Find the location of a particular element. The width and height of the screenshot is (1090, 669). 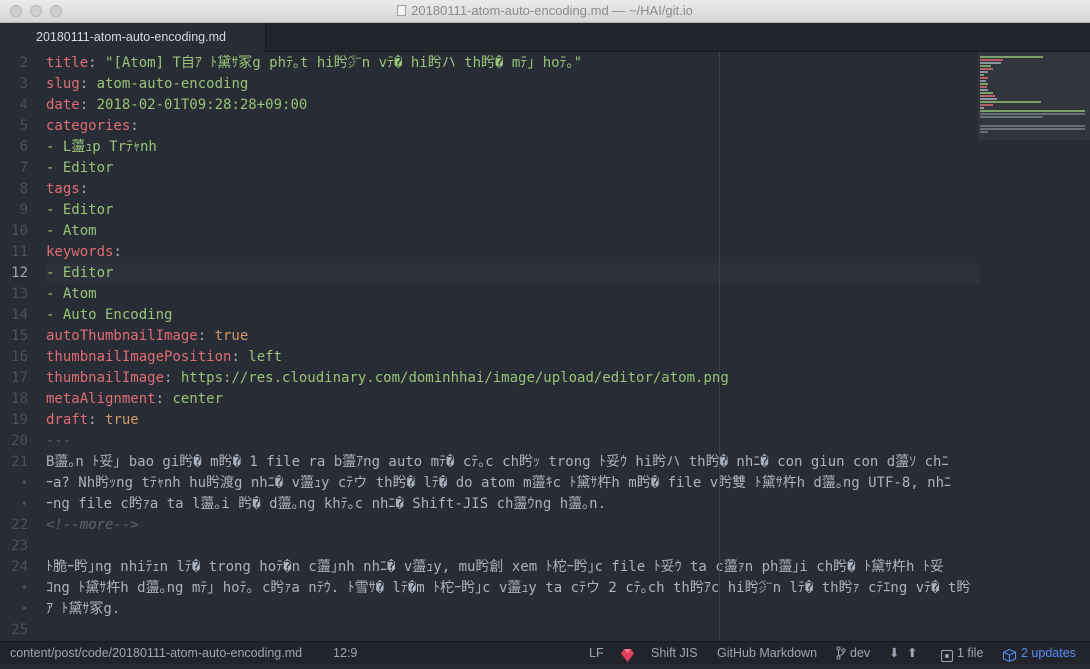

yaml-value: 2018-02-01T09:28:28+09:00 is located at coordinates (202, 105).